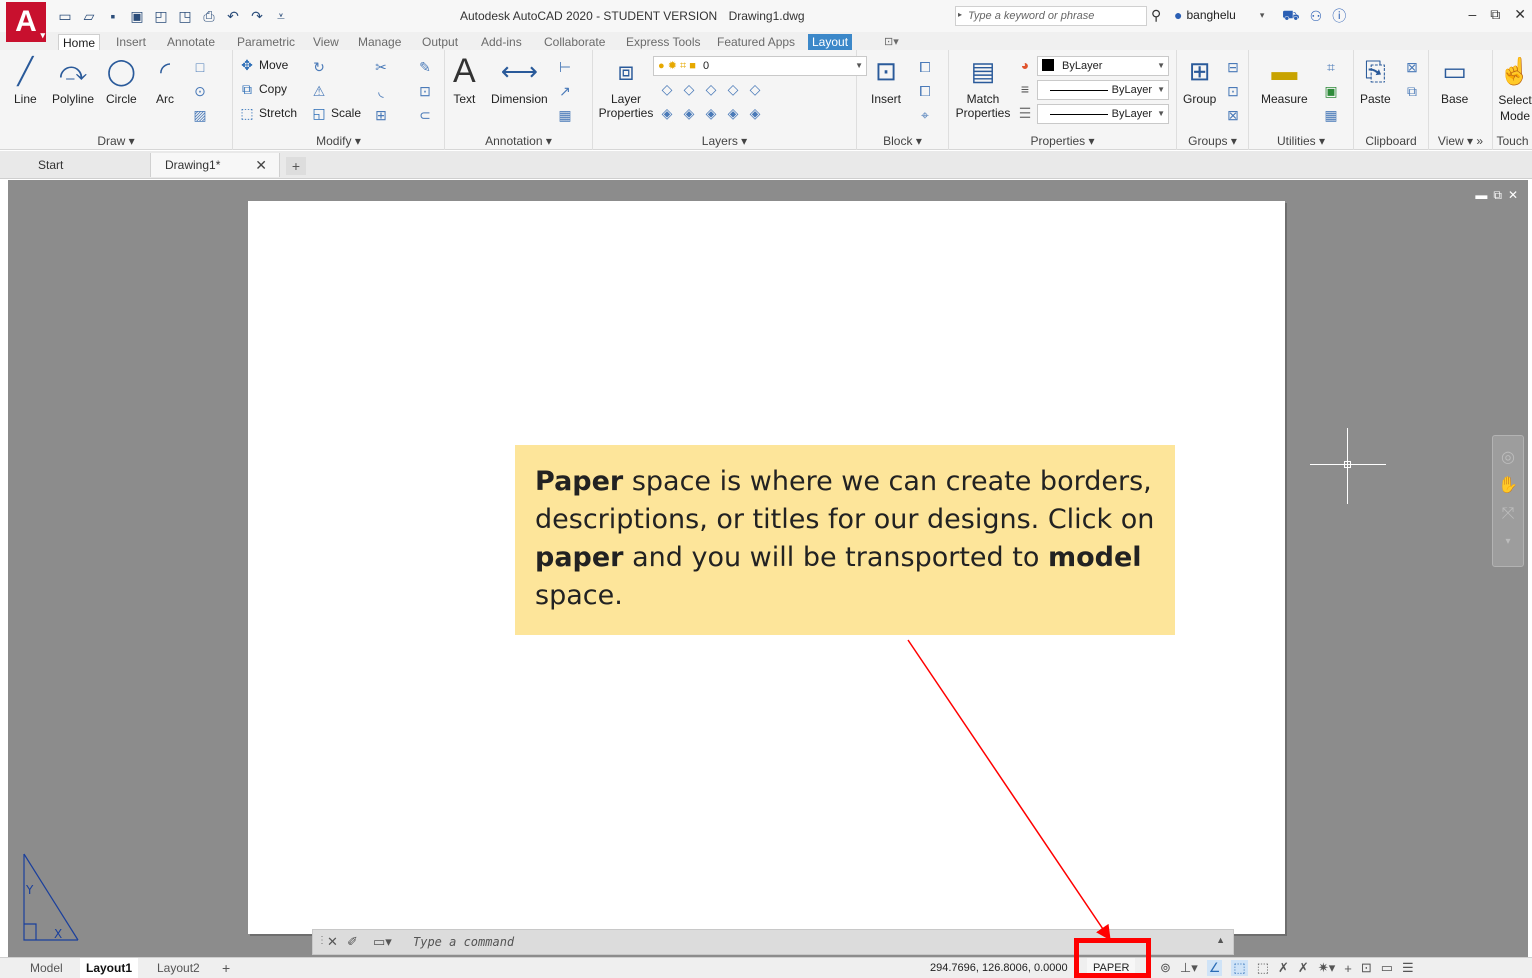 The image size is (1532, 978). I want to click on stretch-tool: ⬚ Stretch, so click(268, 113).